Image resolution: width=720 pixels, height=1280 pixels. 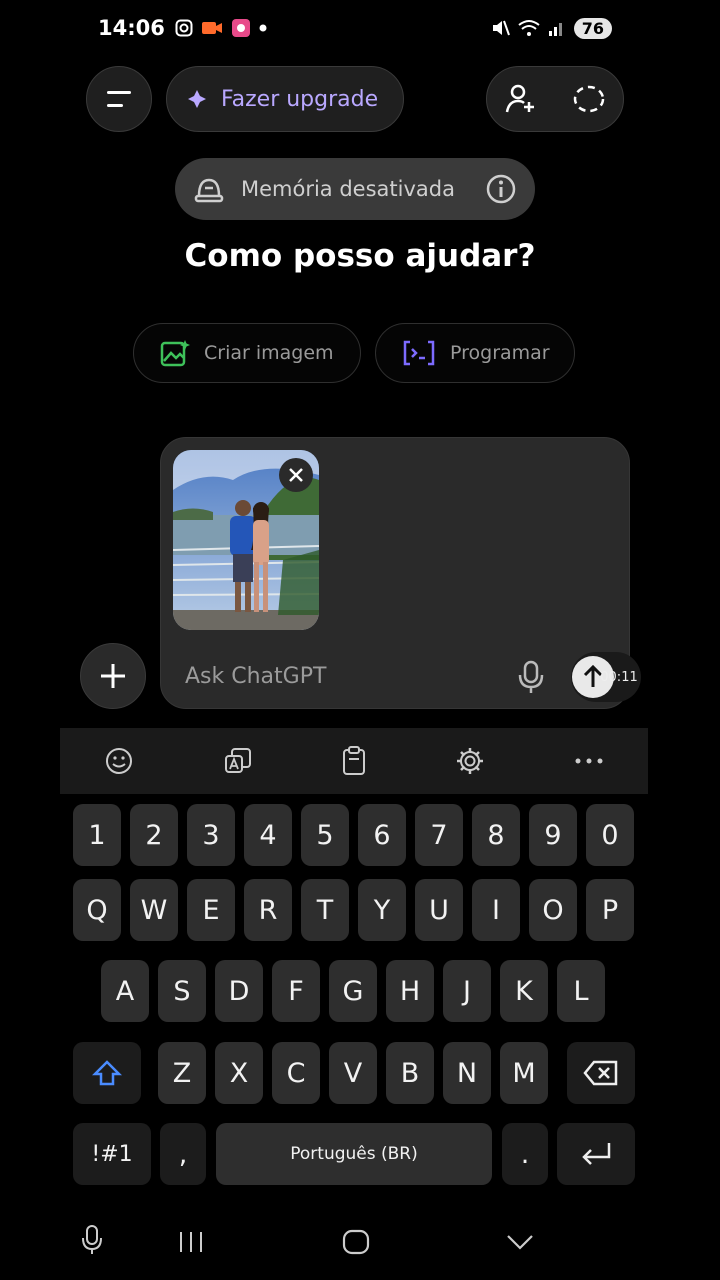 I want to click on key-x: X, so click(x=239, y=1073).